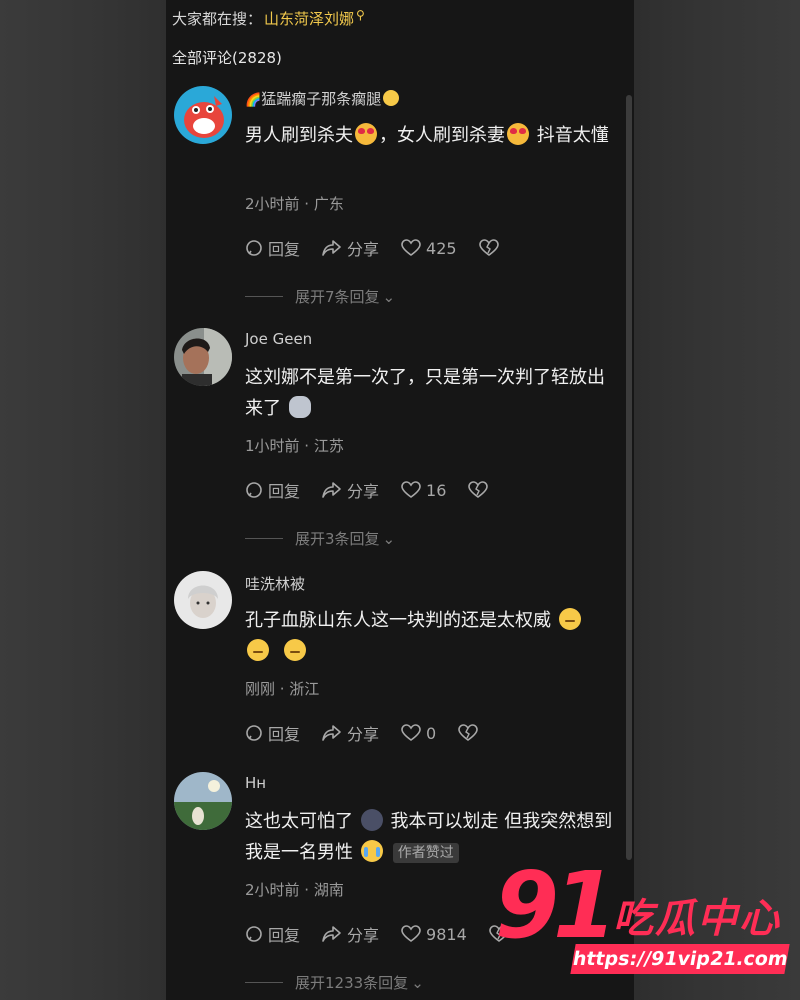 Image resolution: width=800 pixels, height=1000 pixels. Describe the element at coordinates (371, 851) in the screenshot. I see `crying-face-icon` at that location.